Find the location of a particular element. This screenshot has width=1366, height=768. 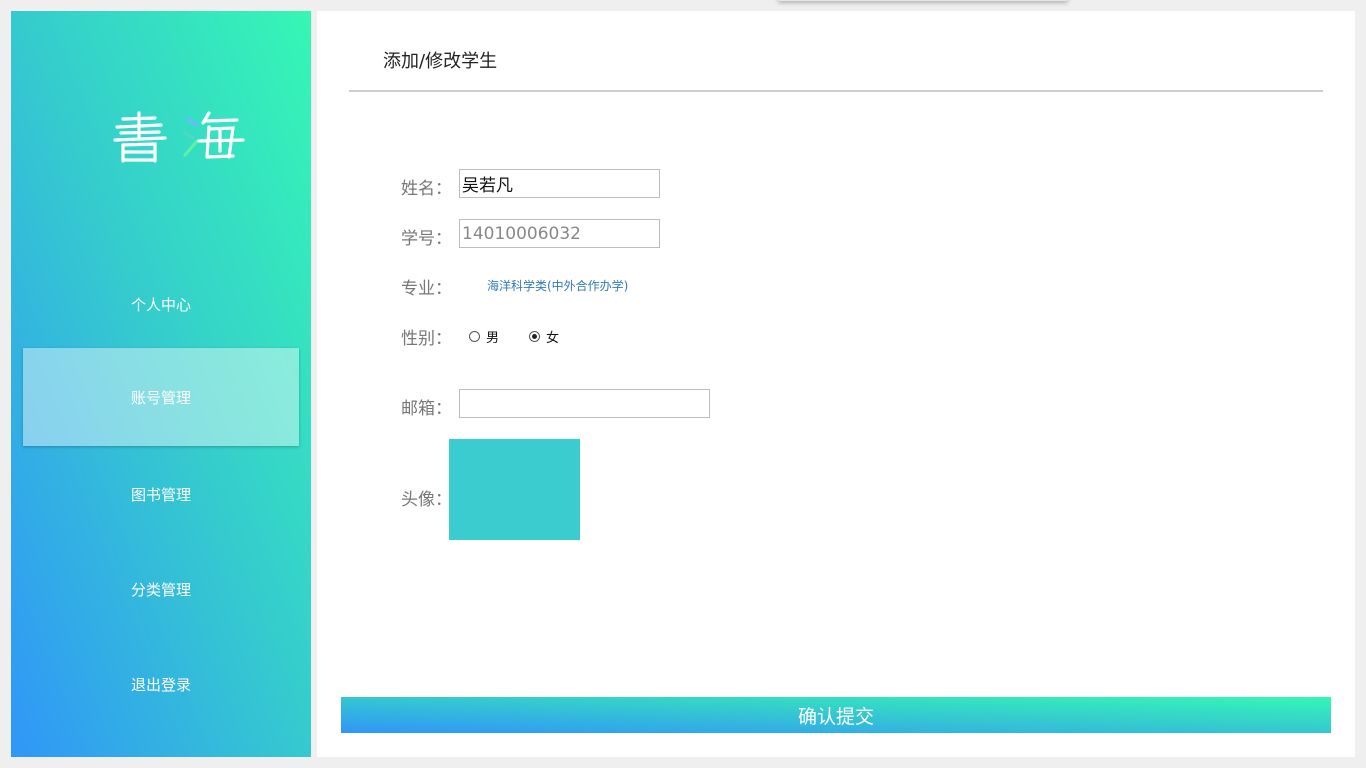

name-field is located at coordinates (559, 183).